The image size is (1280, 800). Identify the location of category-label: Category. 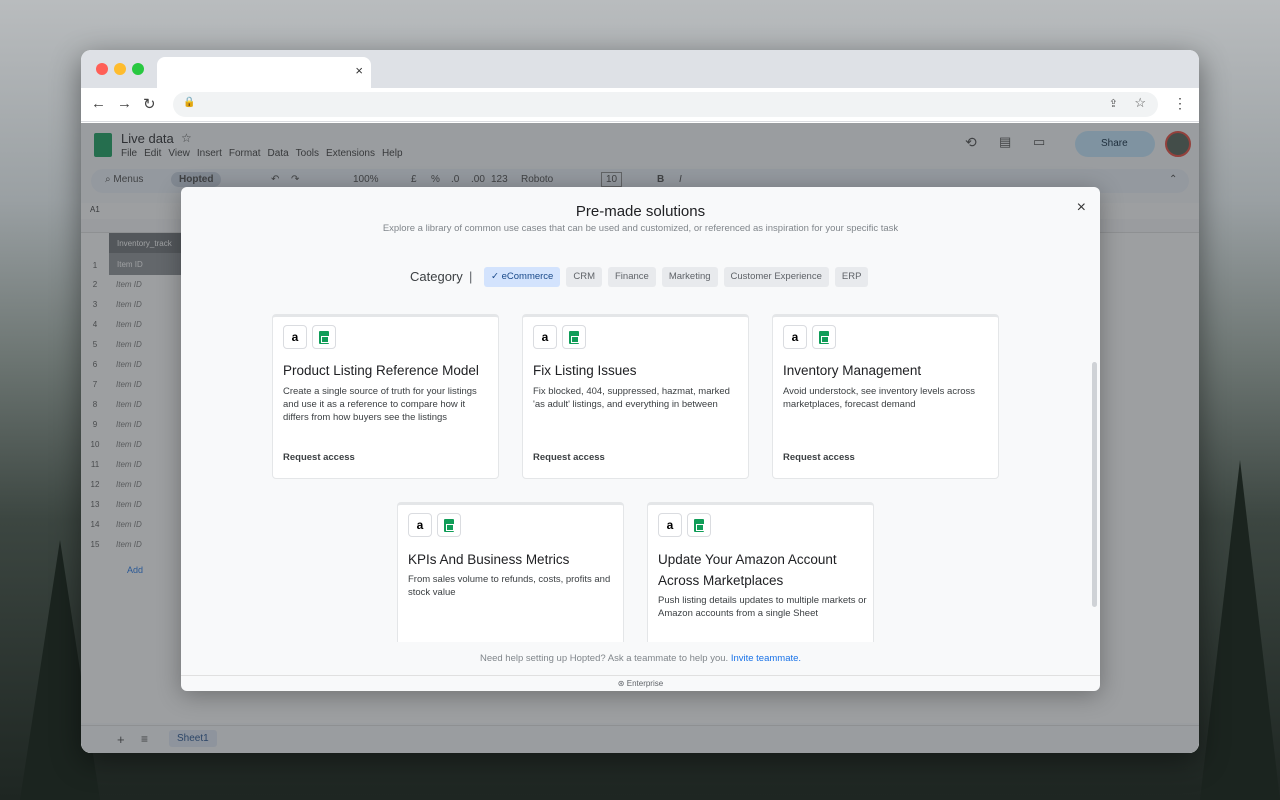
(436, 276).